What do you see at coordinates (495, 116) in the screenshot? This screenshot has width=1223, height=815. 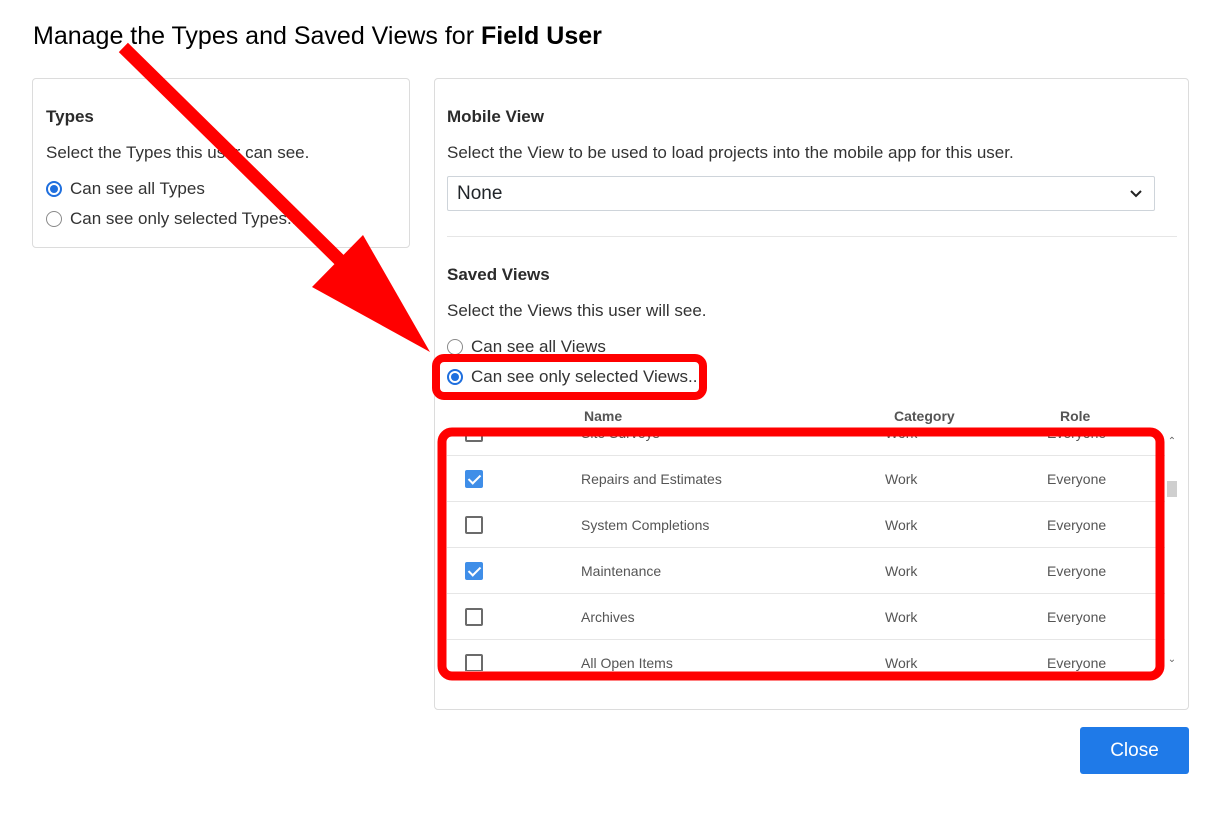 I see `mobile-view-heading: Mobile View` at bounding box center [495, 116].